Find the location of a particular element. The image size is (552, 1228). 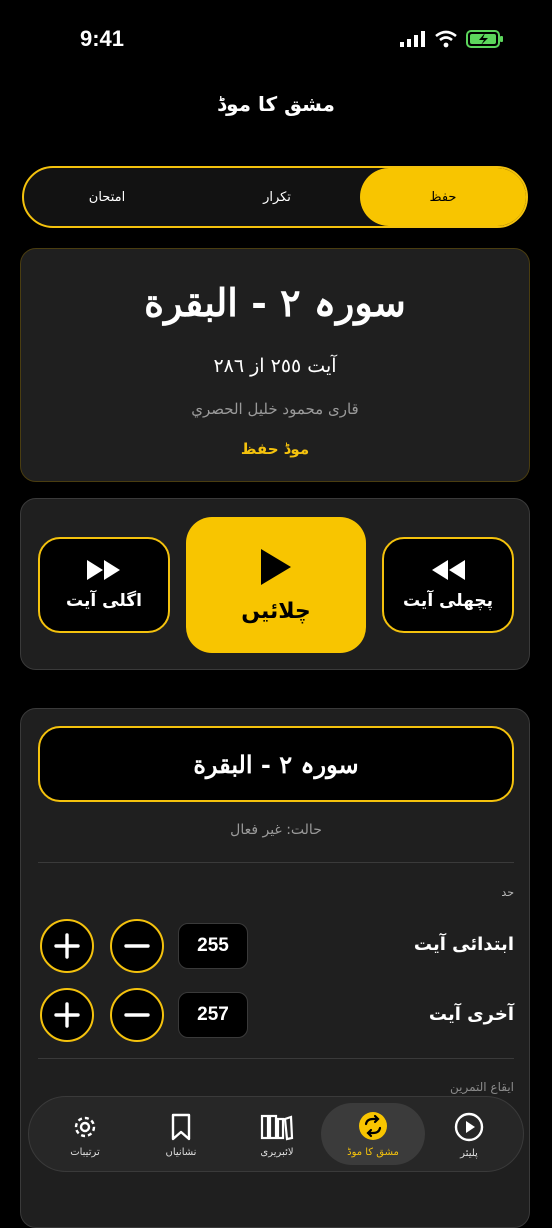

library-icon is located at coordinates (277, 1127).